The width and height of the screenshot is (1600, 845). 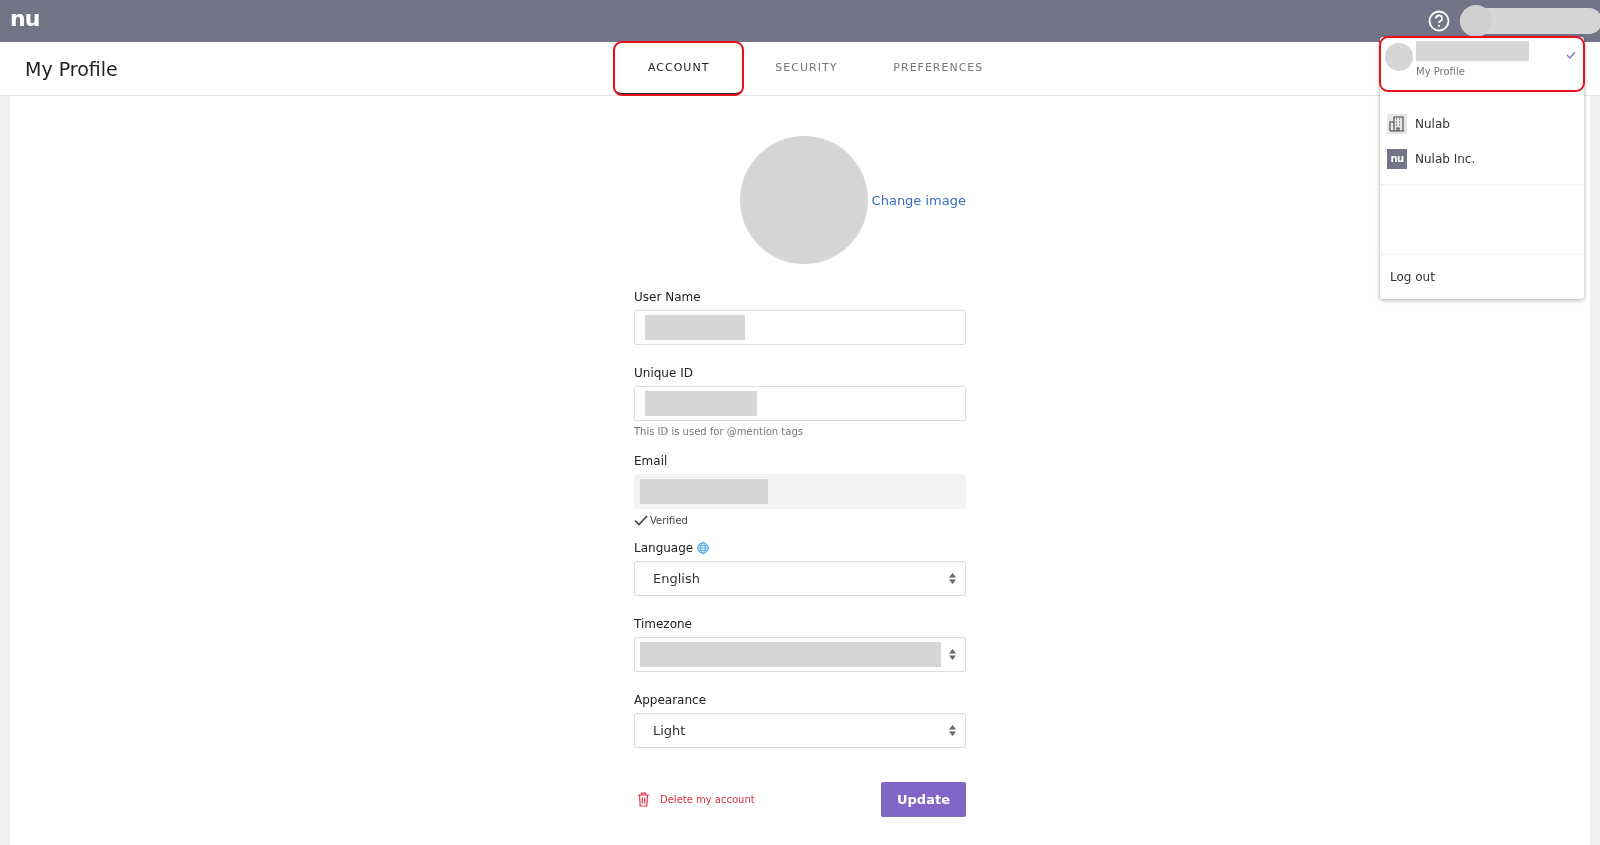 I want to click on field-label: Timezone, so click(x=663, y=624).